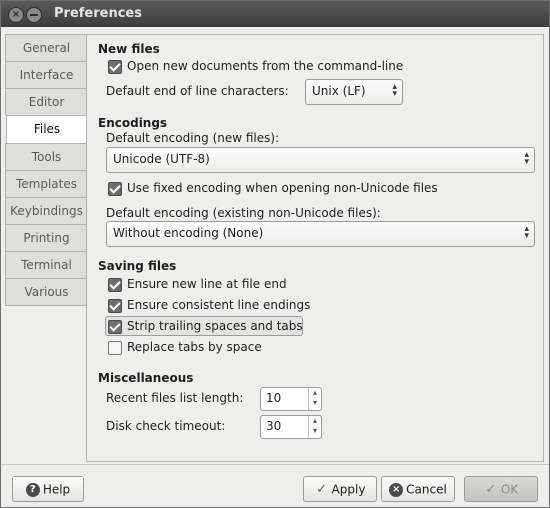  Describe the element at coordinates (193, 138) in the screenshot. I see `default-new-encoding-label: Default encoding (new files):` at that location.